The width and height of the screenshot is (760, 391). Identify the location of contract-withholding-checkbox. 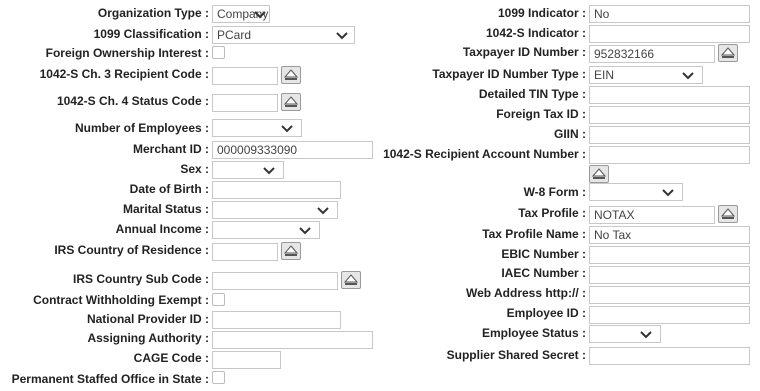
(218, 299).